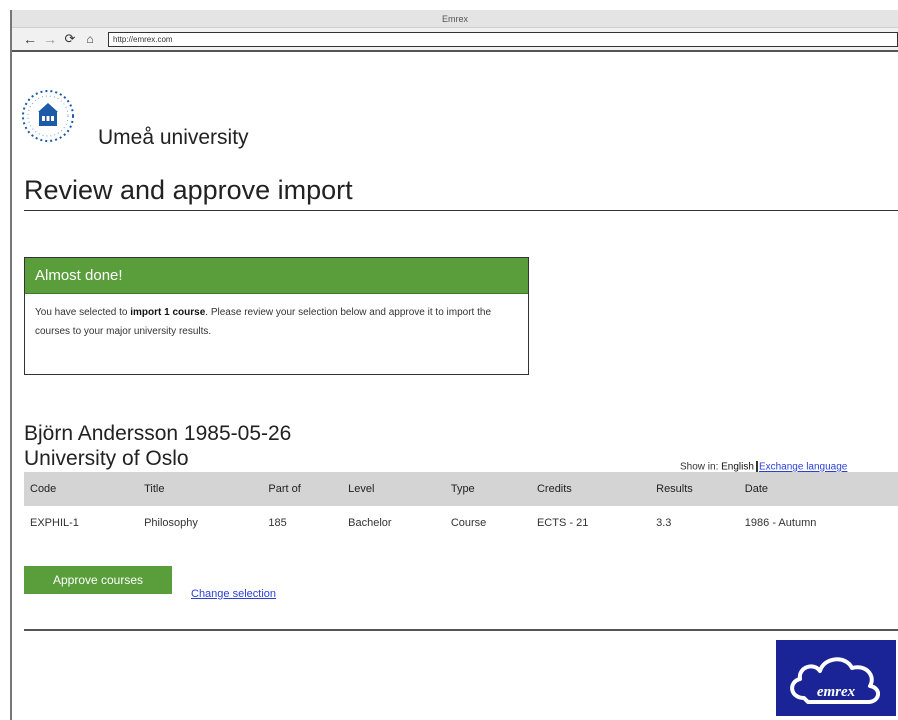  What do you see at coordinates (664, 523) in the screenshot?
I see `cell-results: 3.3` at bounding box center [664, 523].